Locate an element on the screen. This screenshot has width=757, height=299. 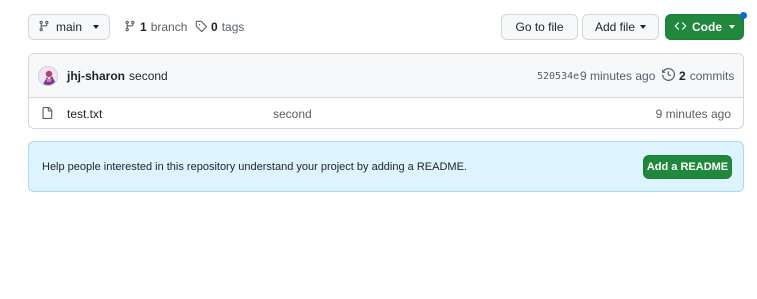
commit-sha: 520534e is located at coordinates (558, 76).